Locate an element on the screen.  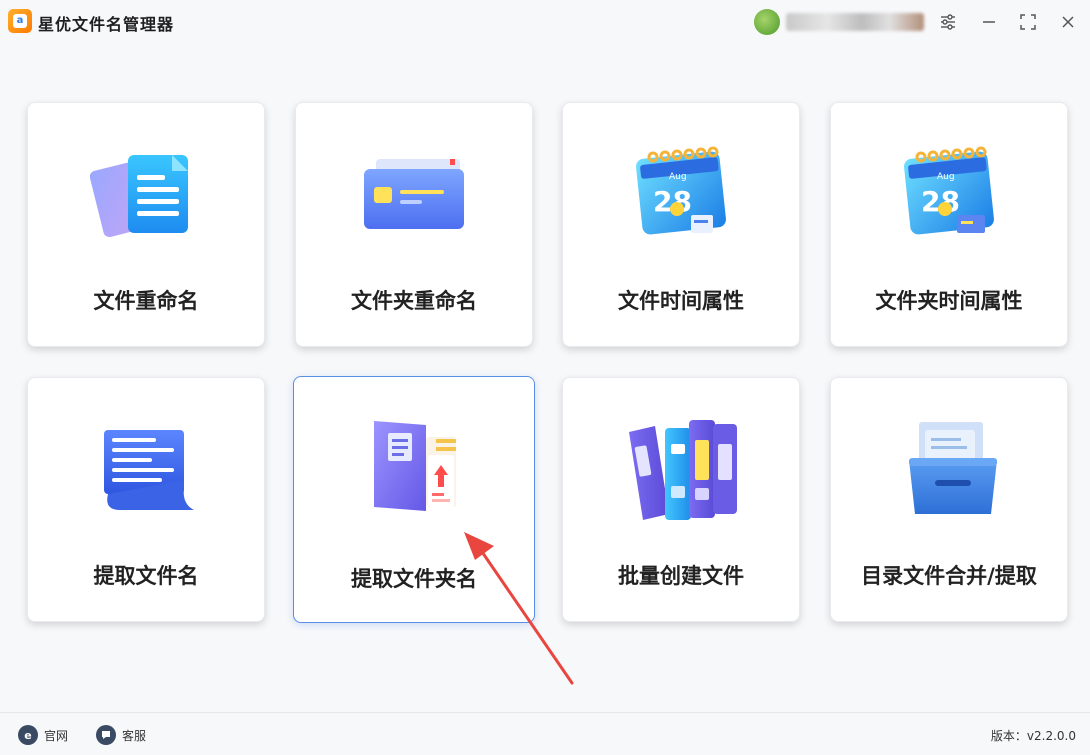
file-drawer-icon is located at coordinates (953, 468).